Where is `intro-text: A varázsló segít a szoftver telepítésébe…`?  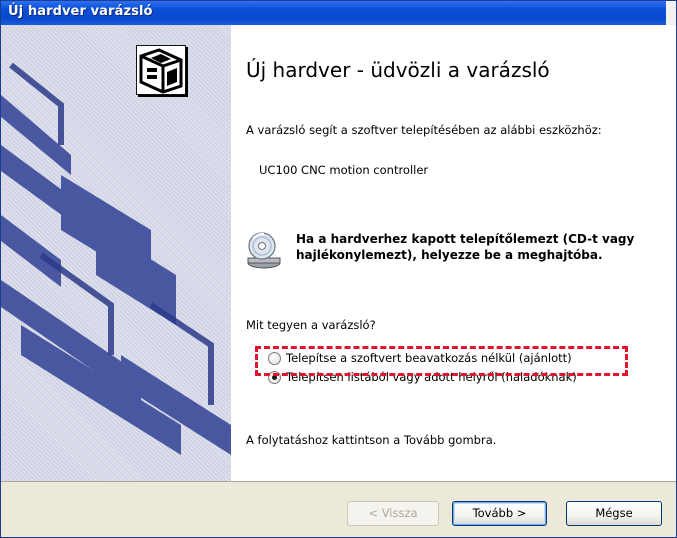
intro-text: A varázsló segít a szoftver telepítésébe… is located at coordinates (424, 130).